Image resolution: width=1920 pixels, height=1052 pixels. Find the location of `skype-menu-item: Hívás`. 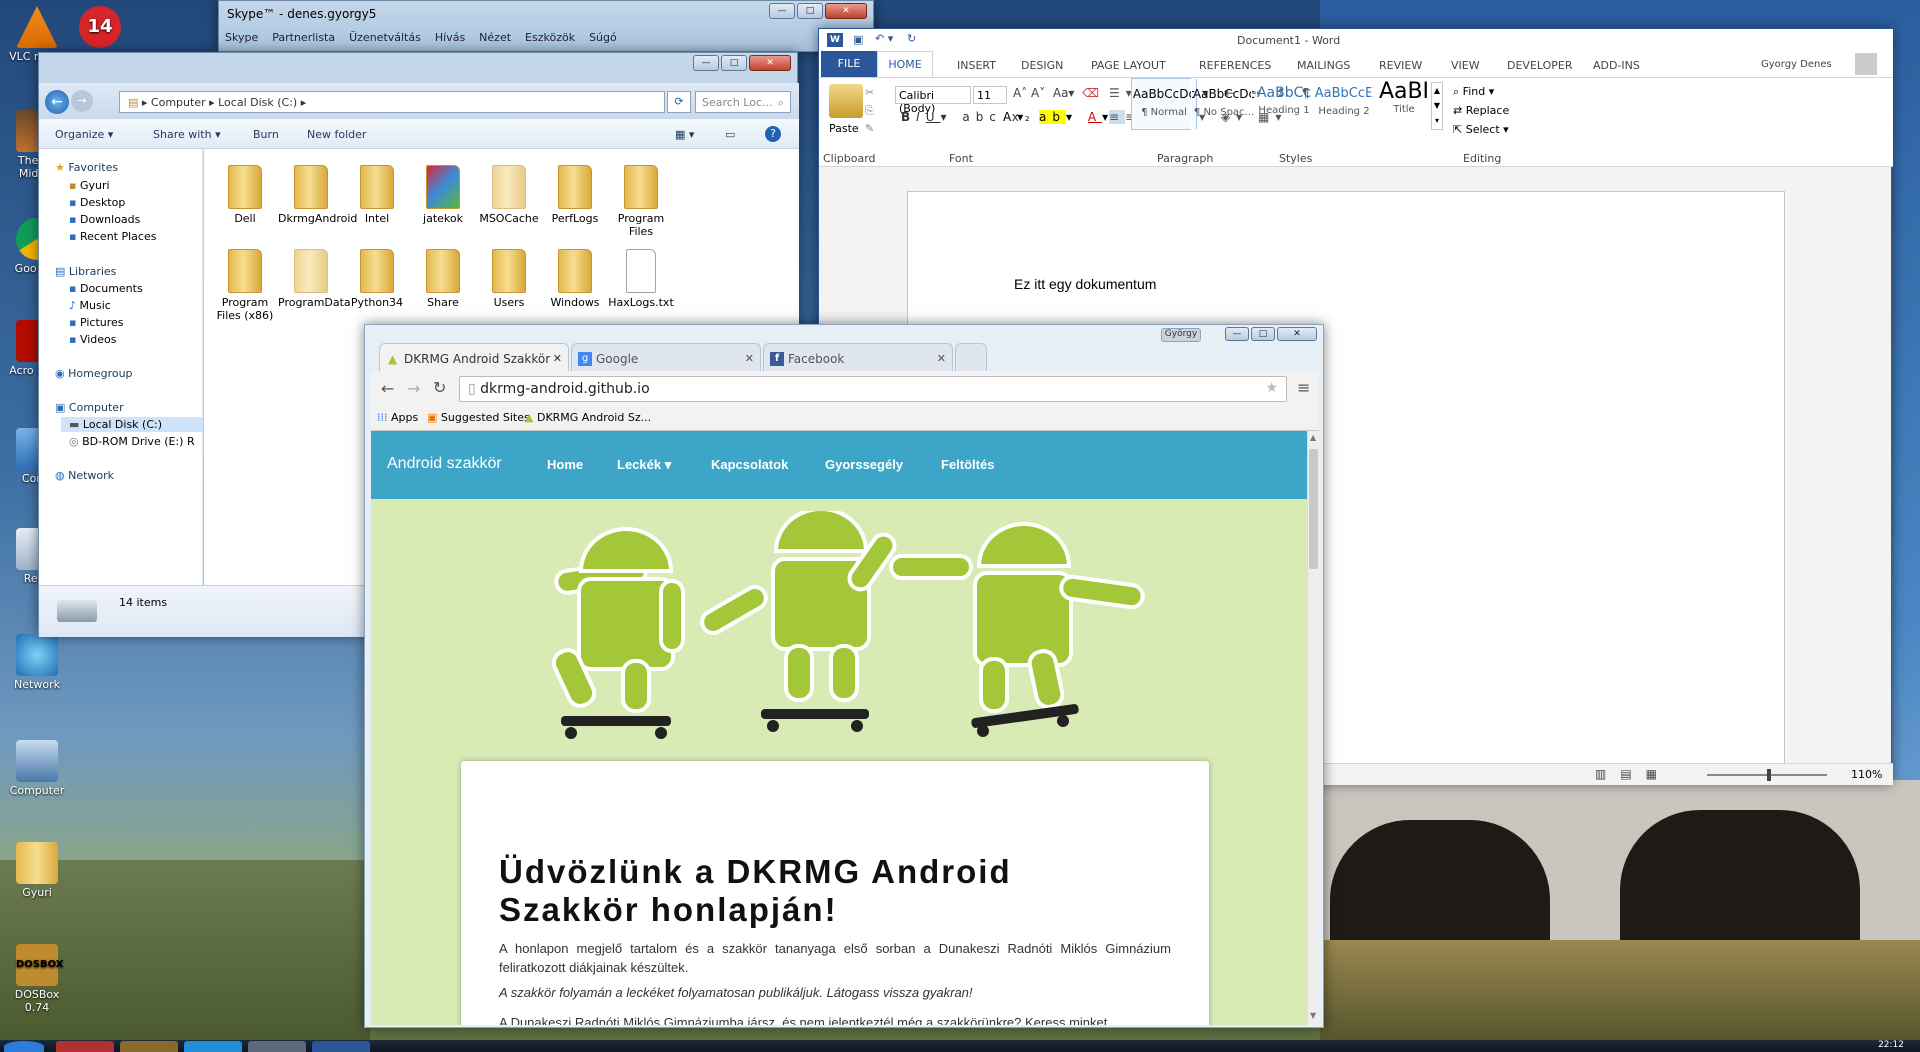

skype-menu-item: Hívás is located at coordinates (450, 37).